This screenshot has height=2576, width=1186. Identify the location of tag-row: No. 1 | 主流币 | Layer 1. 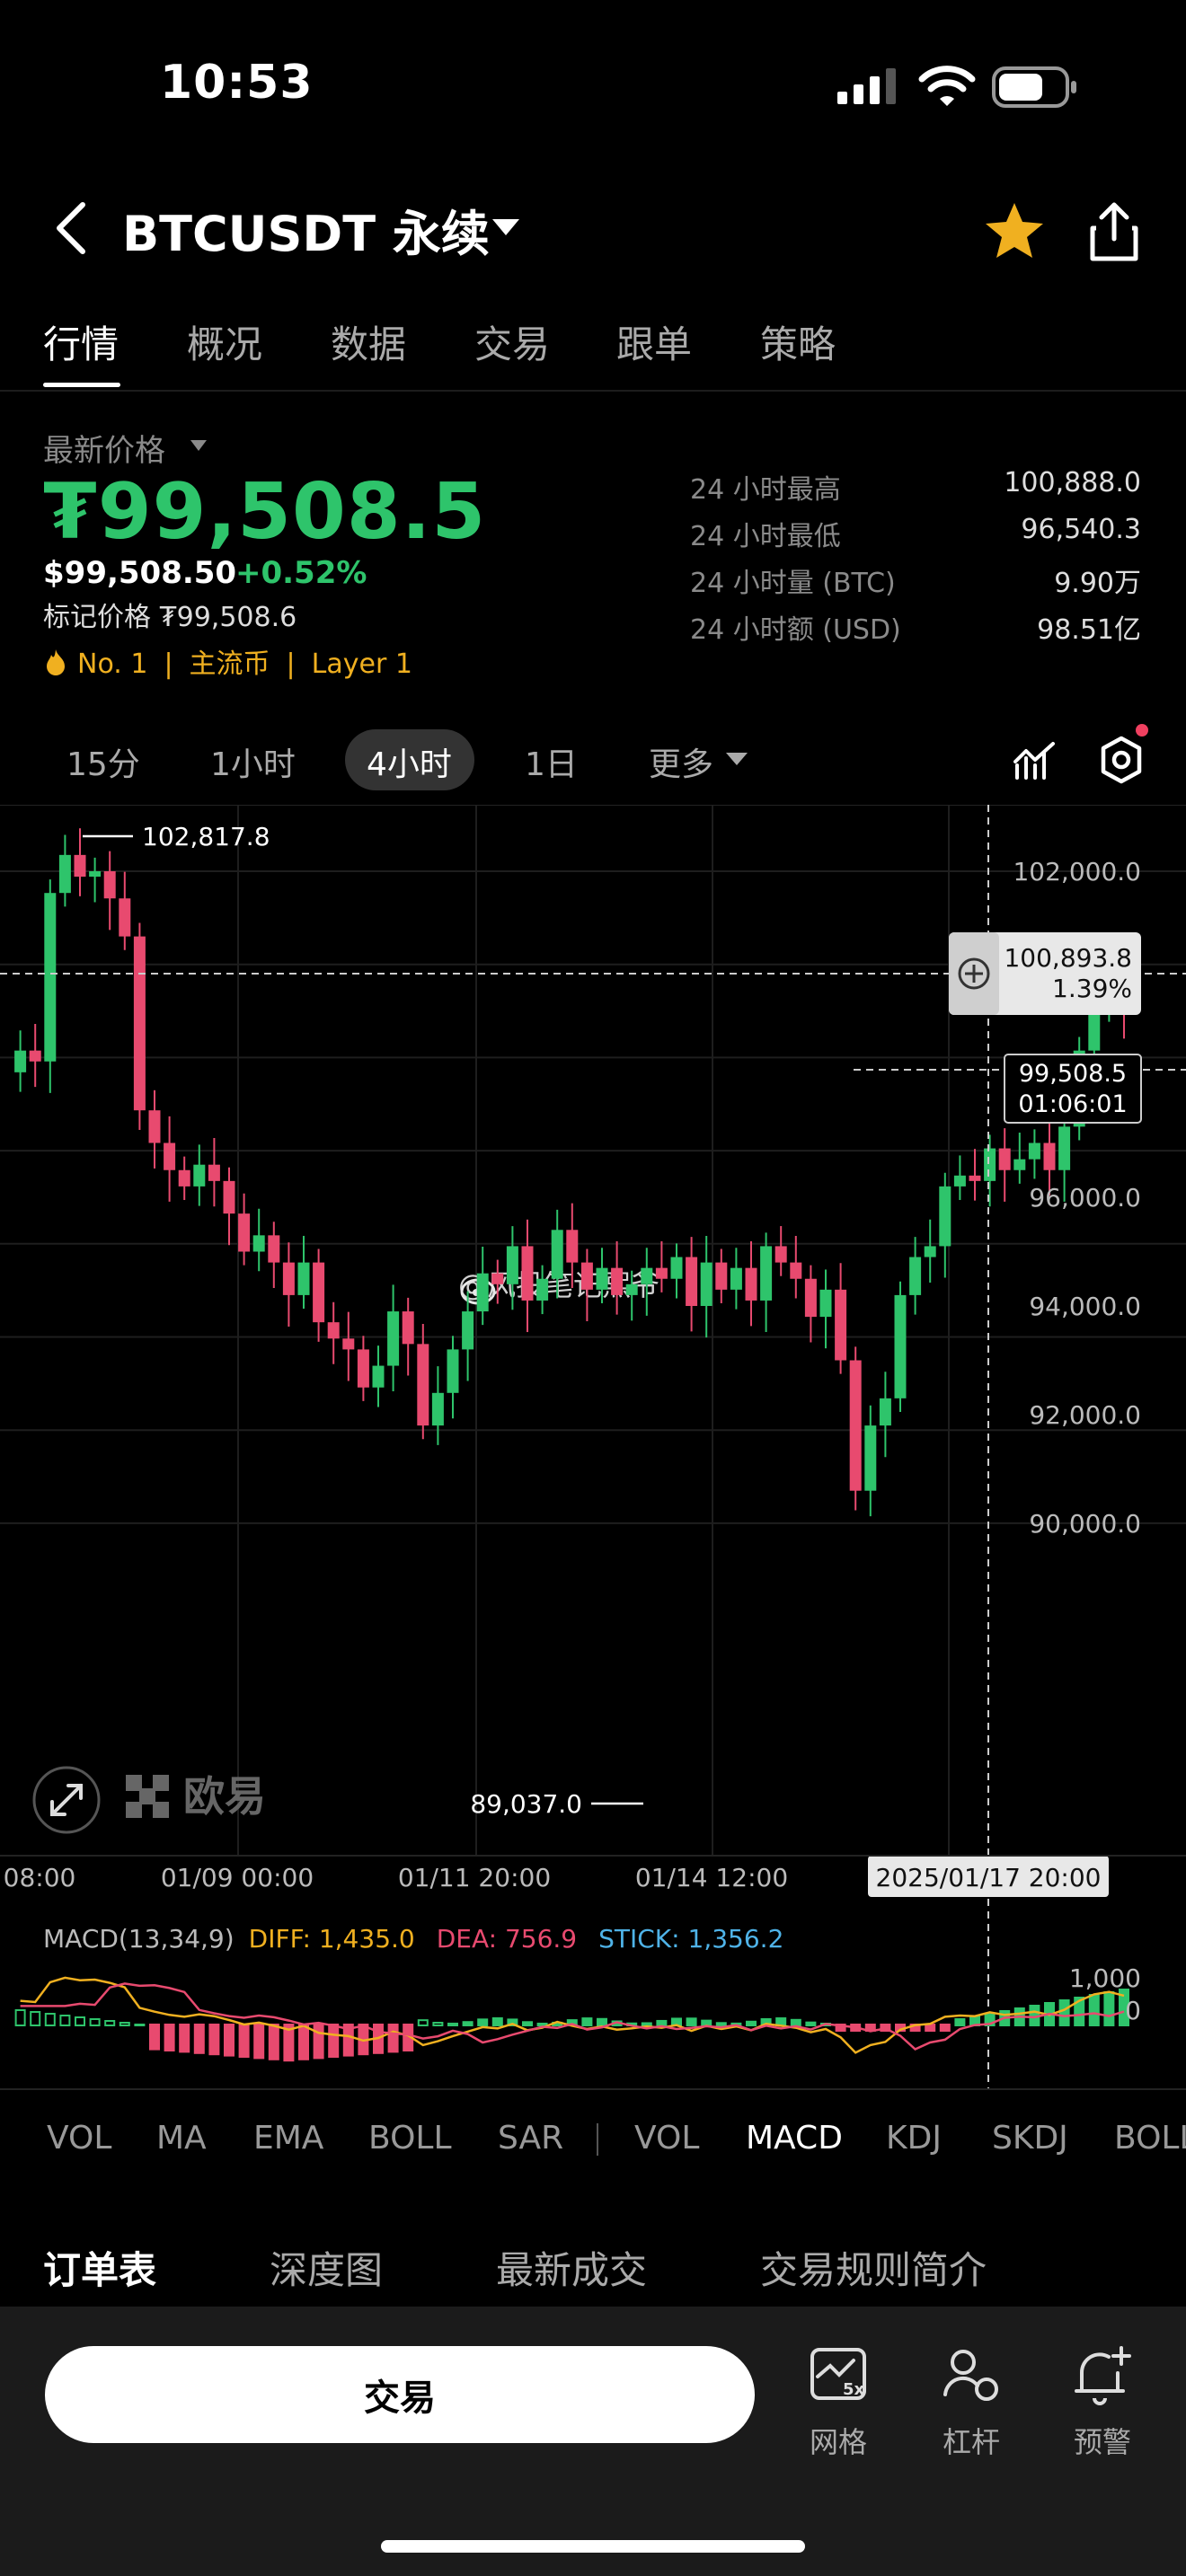
(227, 661).